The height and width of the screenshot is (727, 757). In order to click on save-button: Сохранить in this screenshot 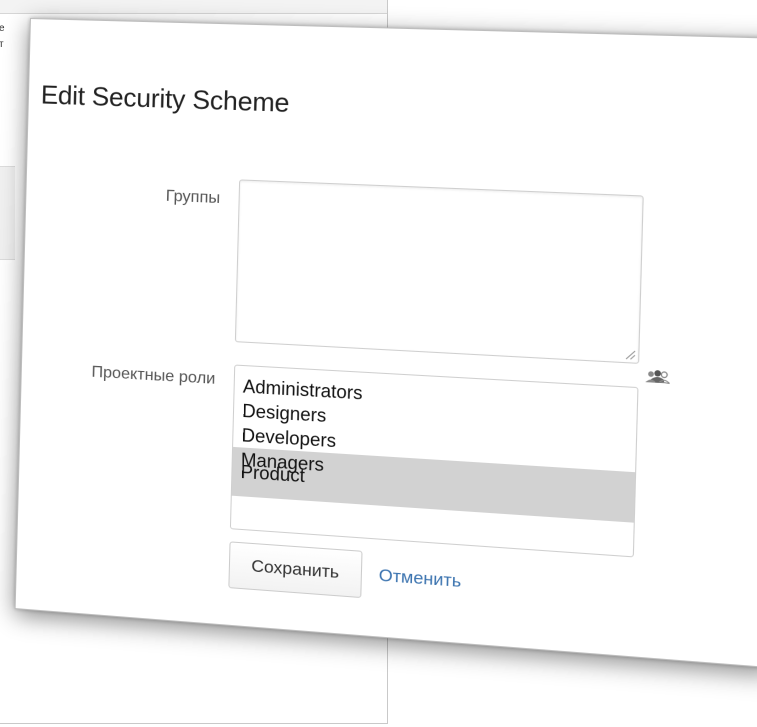, I will do `click(295, 570)`.